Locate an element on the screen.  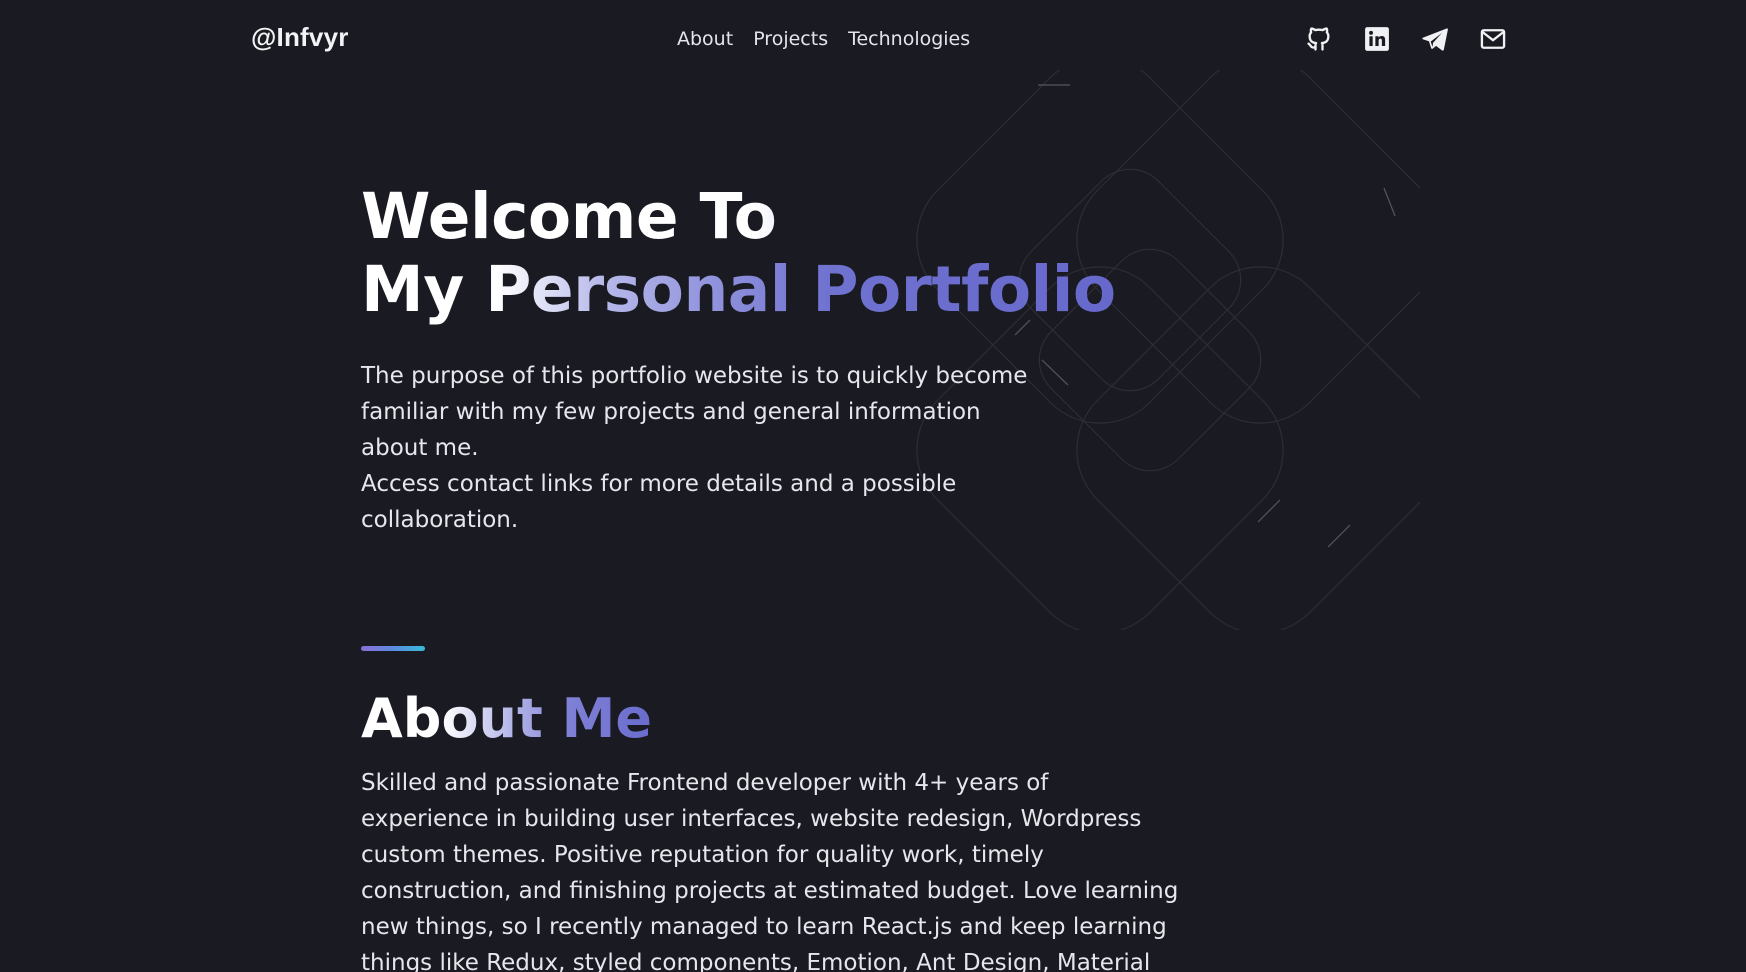
linkedin-link is located at coordinates (1377, 39).